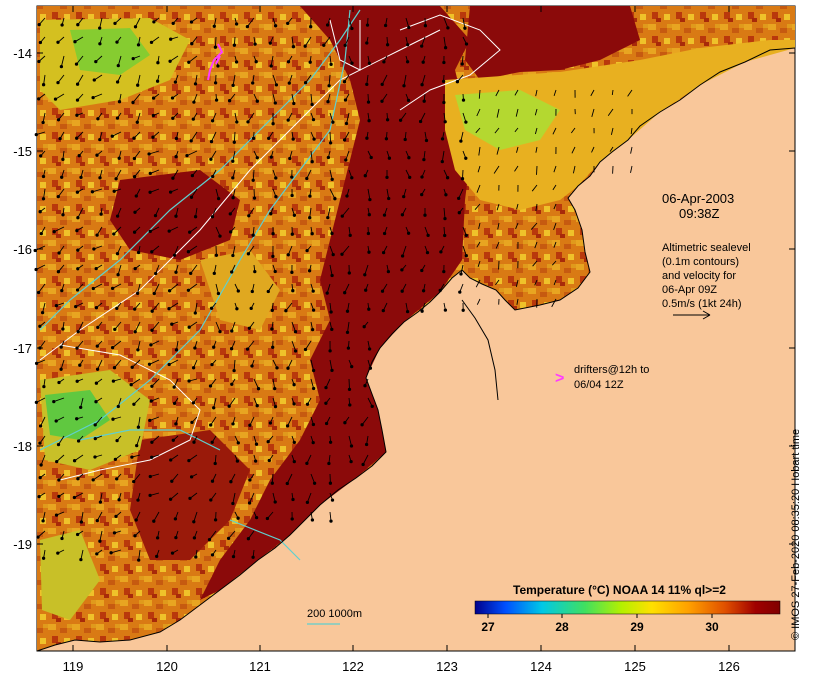 This screenshot has height=680, width=820. Describe the element at coordinates (22, 544) in the screenshot. I see `y-tick-label: -19` at that location.